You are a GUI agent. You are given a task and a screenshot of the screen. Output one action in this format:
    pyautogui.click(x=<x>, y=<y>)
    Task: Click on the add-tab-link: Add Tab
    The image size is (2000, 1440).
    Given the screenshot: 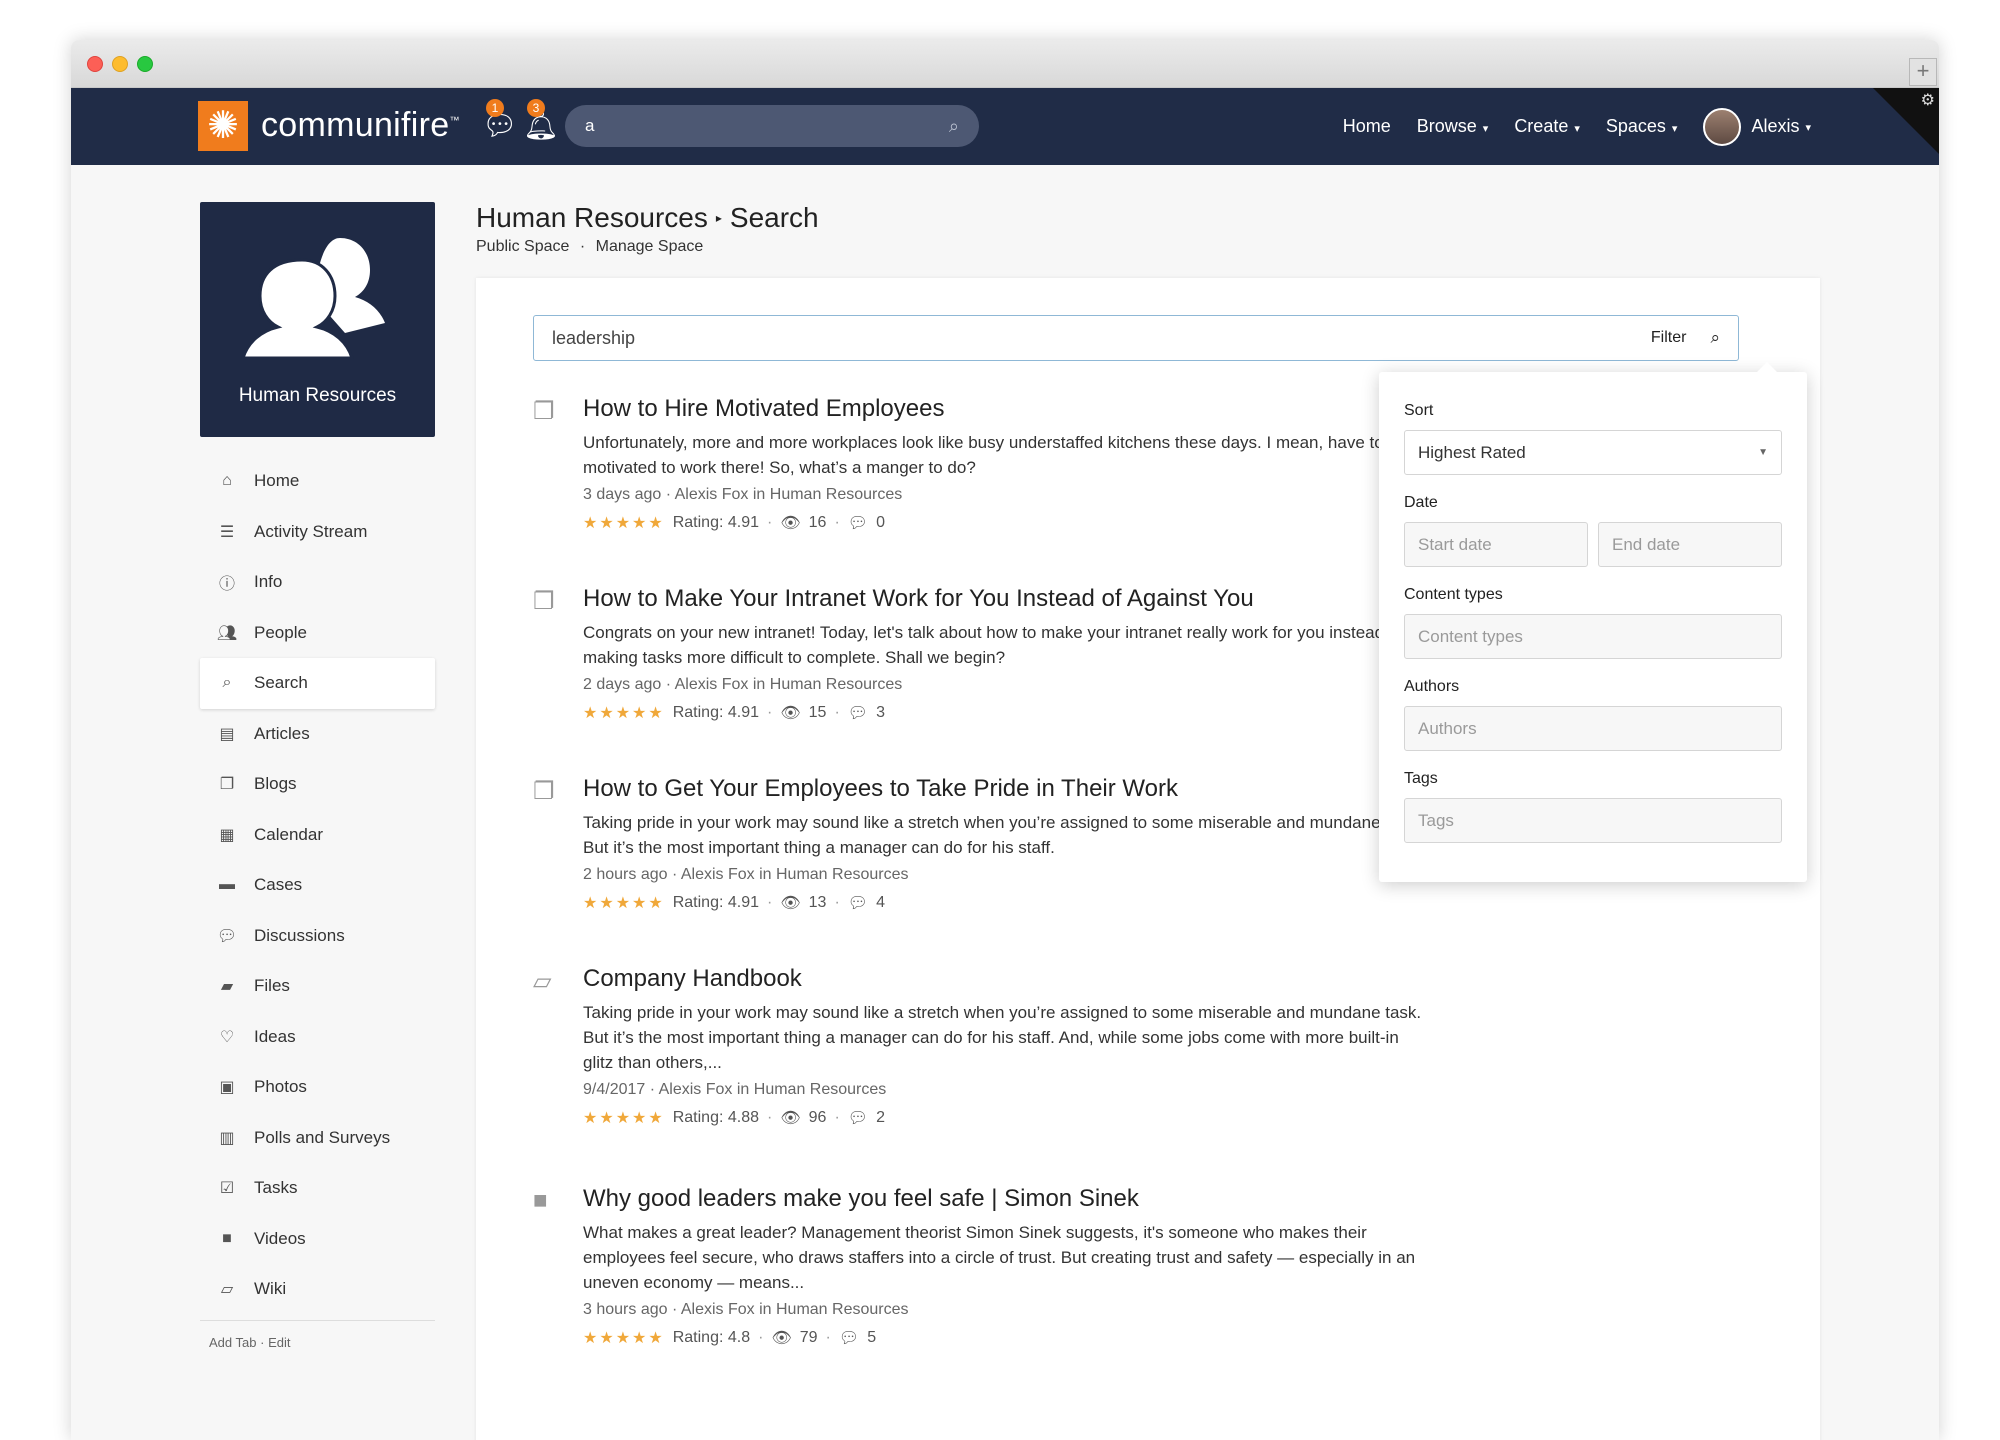 What is the action you would take?
    pyautogui.click(x=232, y=1342)
    